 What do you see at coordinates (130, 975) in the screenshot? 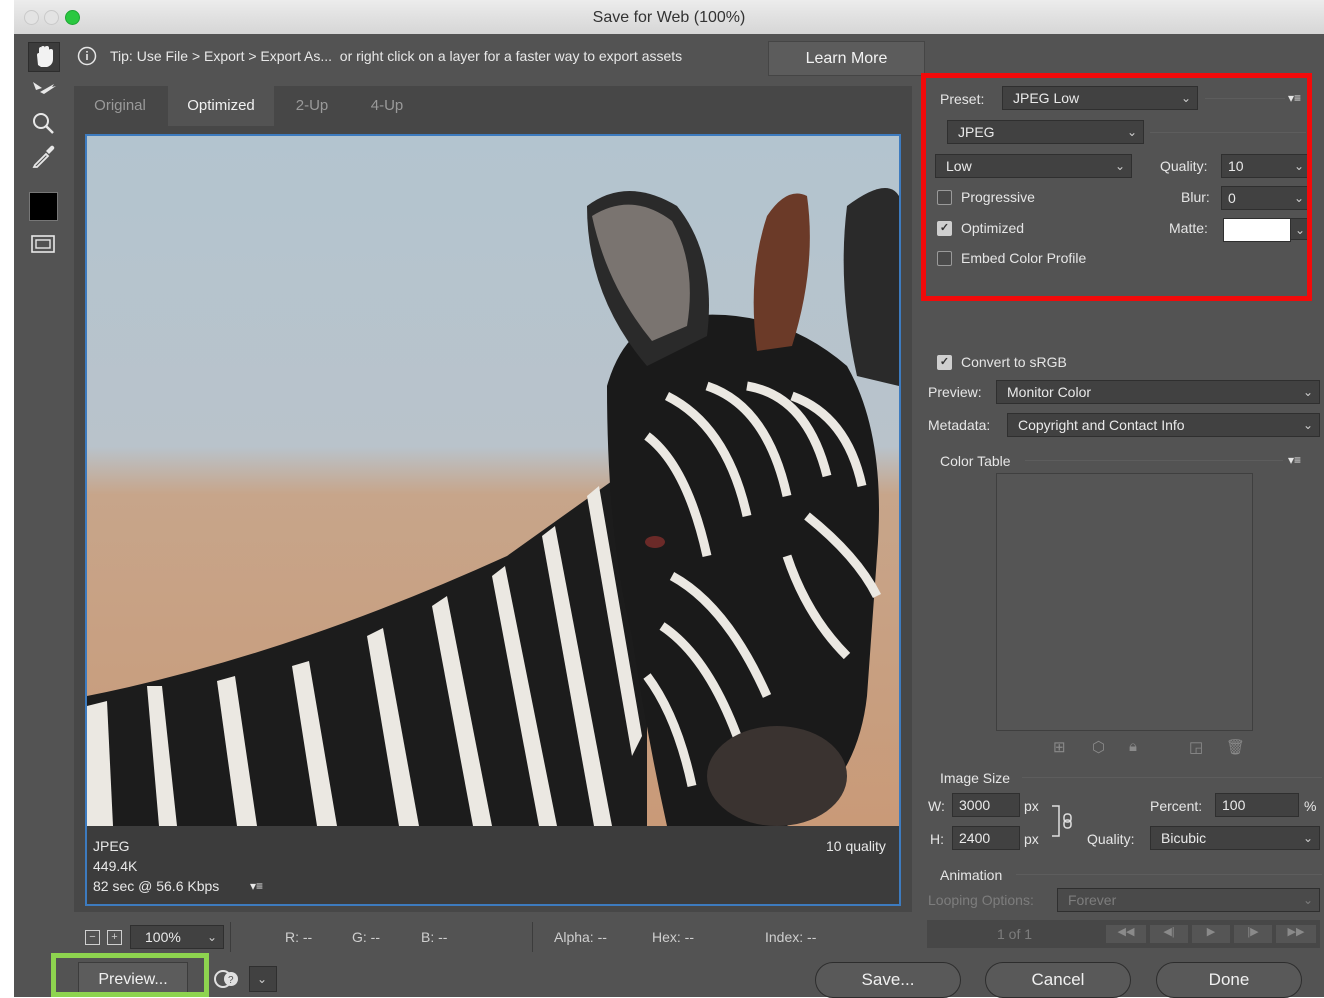
I see `green-highlight-box` at bounding box center [130, 975].